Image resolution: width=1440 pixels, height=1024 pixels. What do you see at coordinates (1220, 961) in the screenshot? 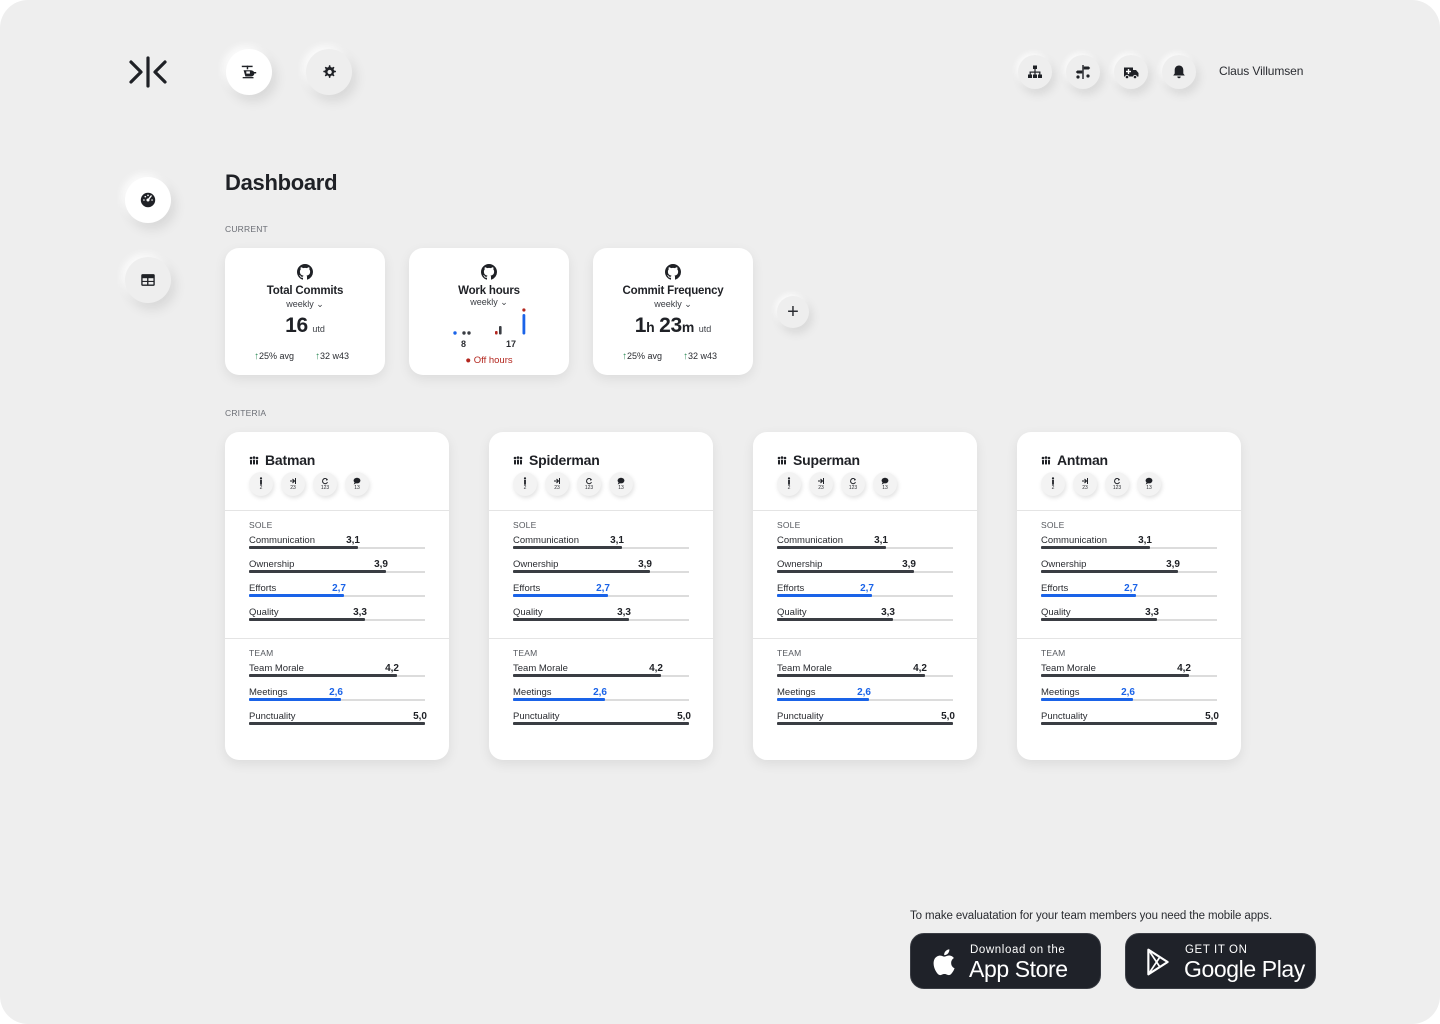
I see `google-play-button: GET IT ON Google Play` at bounding box center [1220, 961].